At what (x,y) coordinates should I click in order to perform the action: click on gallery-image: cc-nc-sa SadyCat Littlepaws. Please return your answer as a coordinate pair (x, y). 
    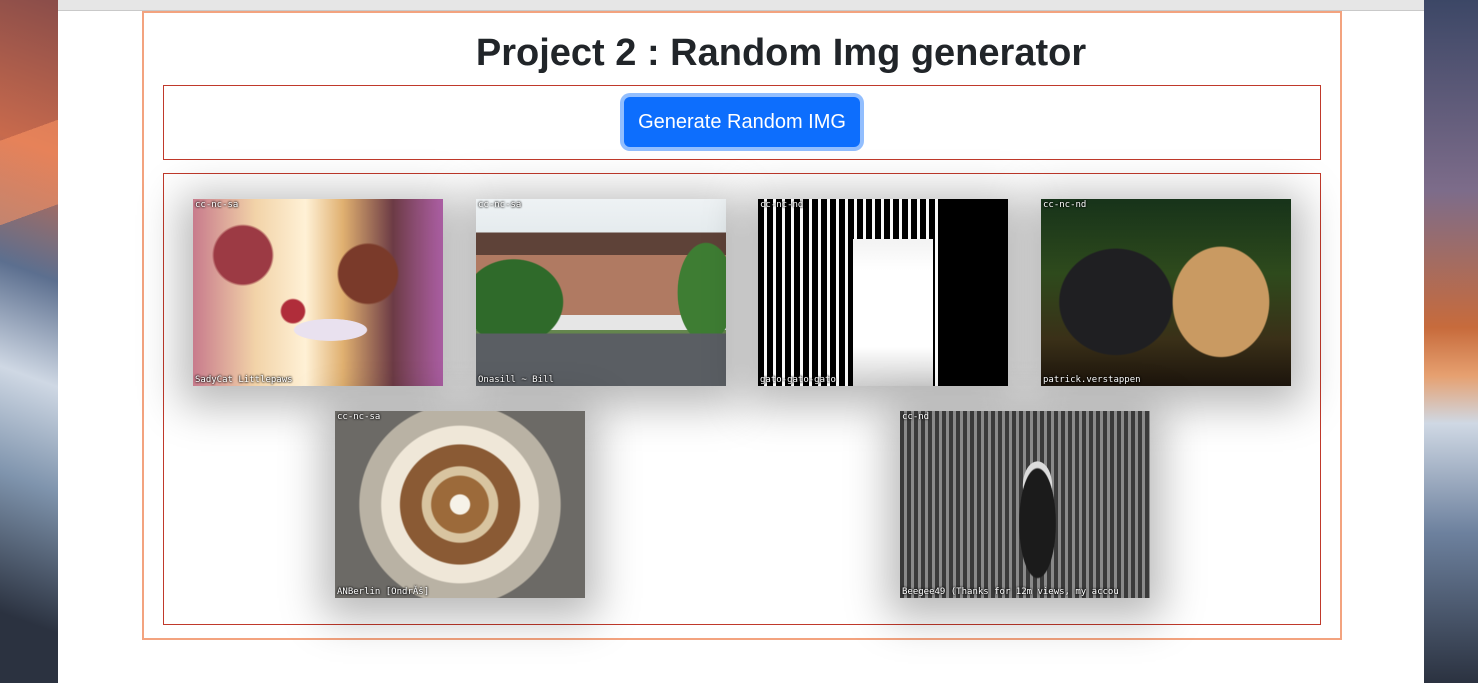
    Looking at the image, I should click on (318, 292).